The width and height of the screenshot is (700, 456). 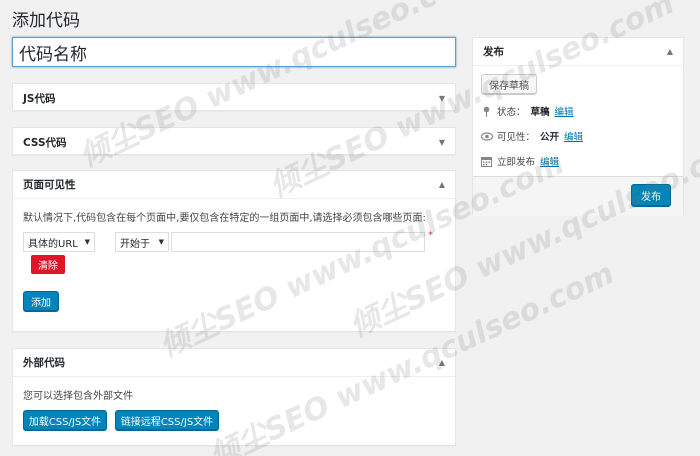 I want to click on css-code-header: CSS代码 ▼, so click(x=234, y=142).